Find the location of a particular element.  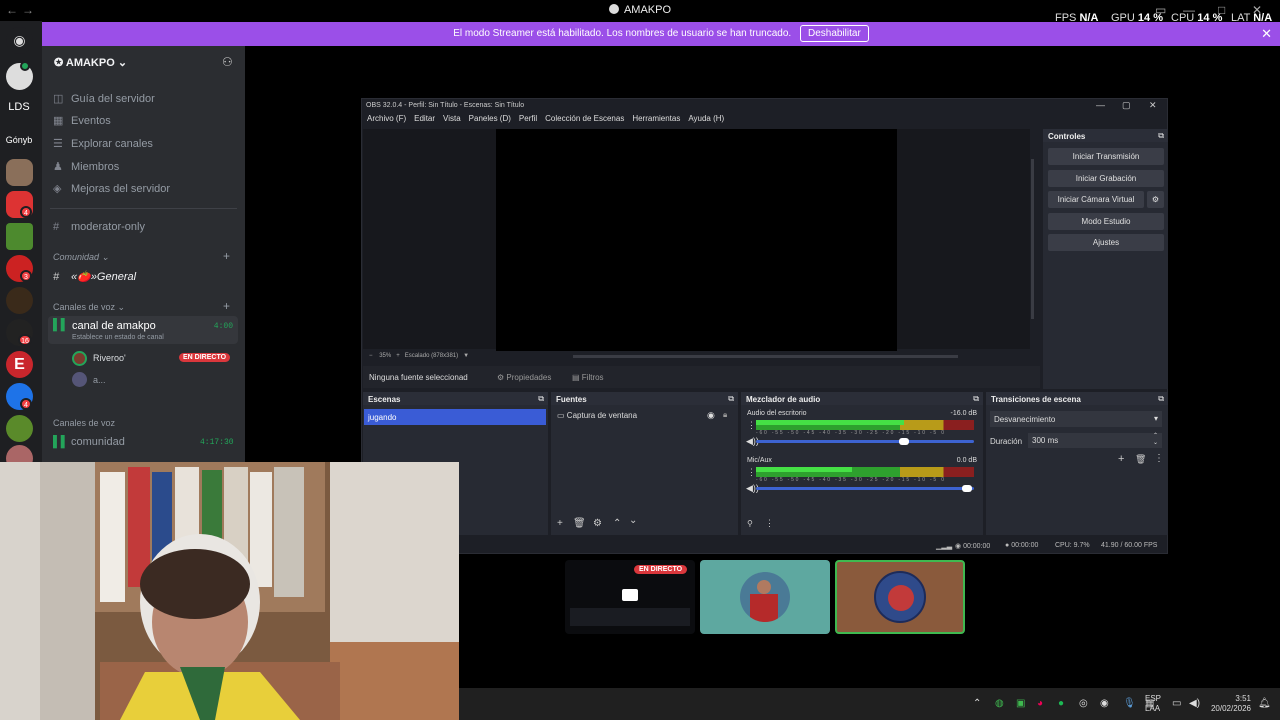

channel-status: Establece un estado de canal is located at coordinates (118, 337).